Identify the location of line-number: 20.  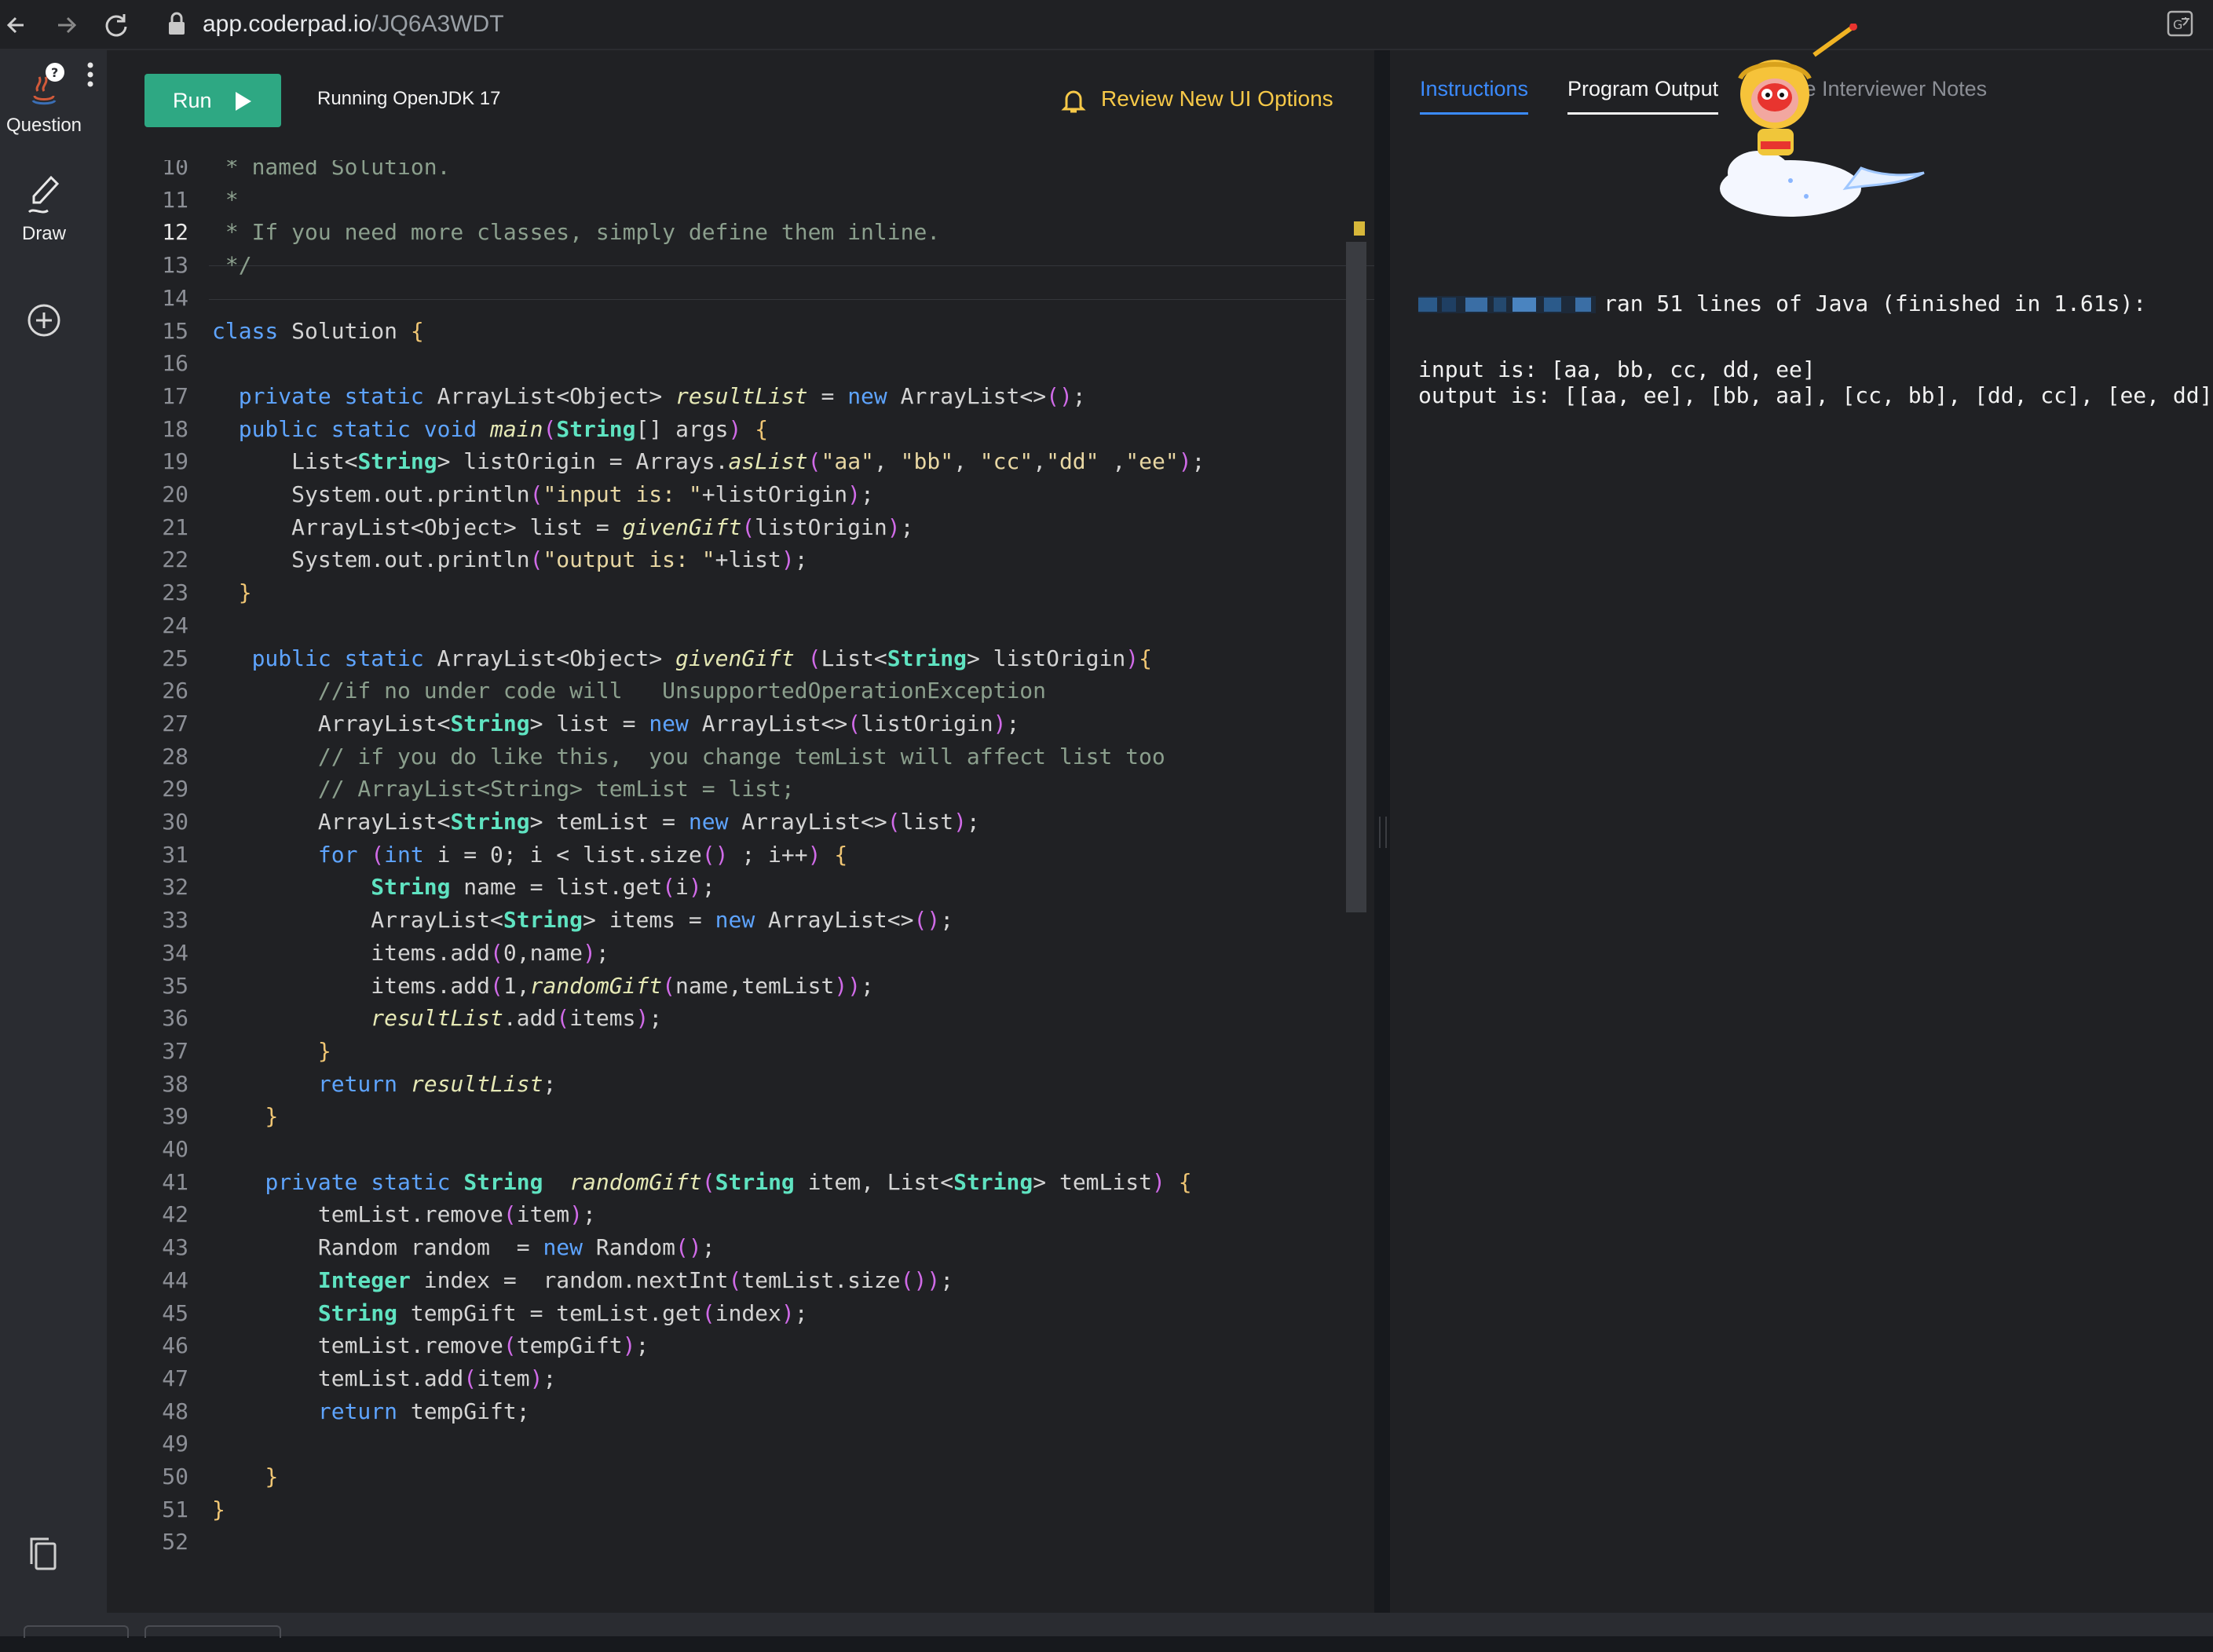
(175, 494).